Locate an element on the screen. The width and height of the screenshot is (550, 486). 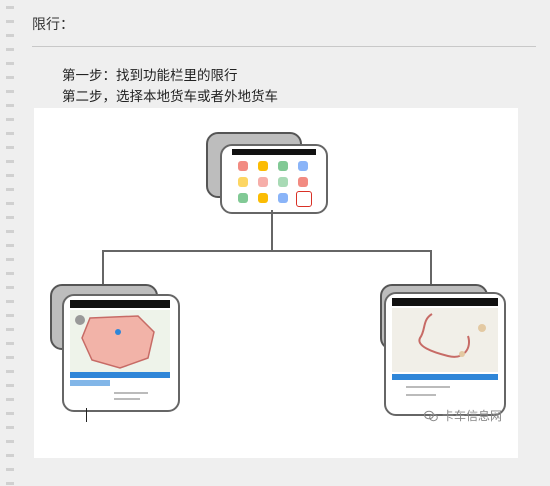
step-list: 第一步：找到功能栏里的限行 第二步，选择本地货车或者外地货车 is located at coordinates (170, 87).